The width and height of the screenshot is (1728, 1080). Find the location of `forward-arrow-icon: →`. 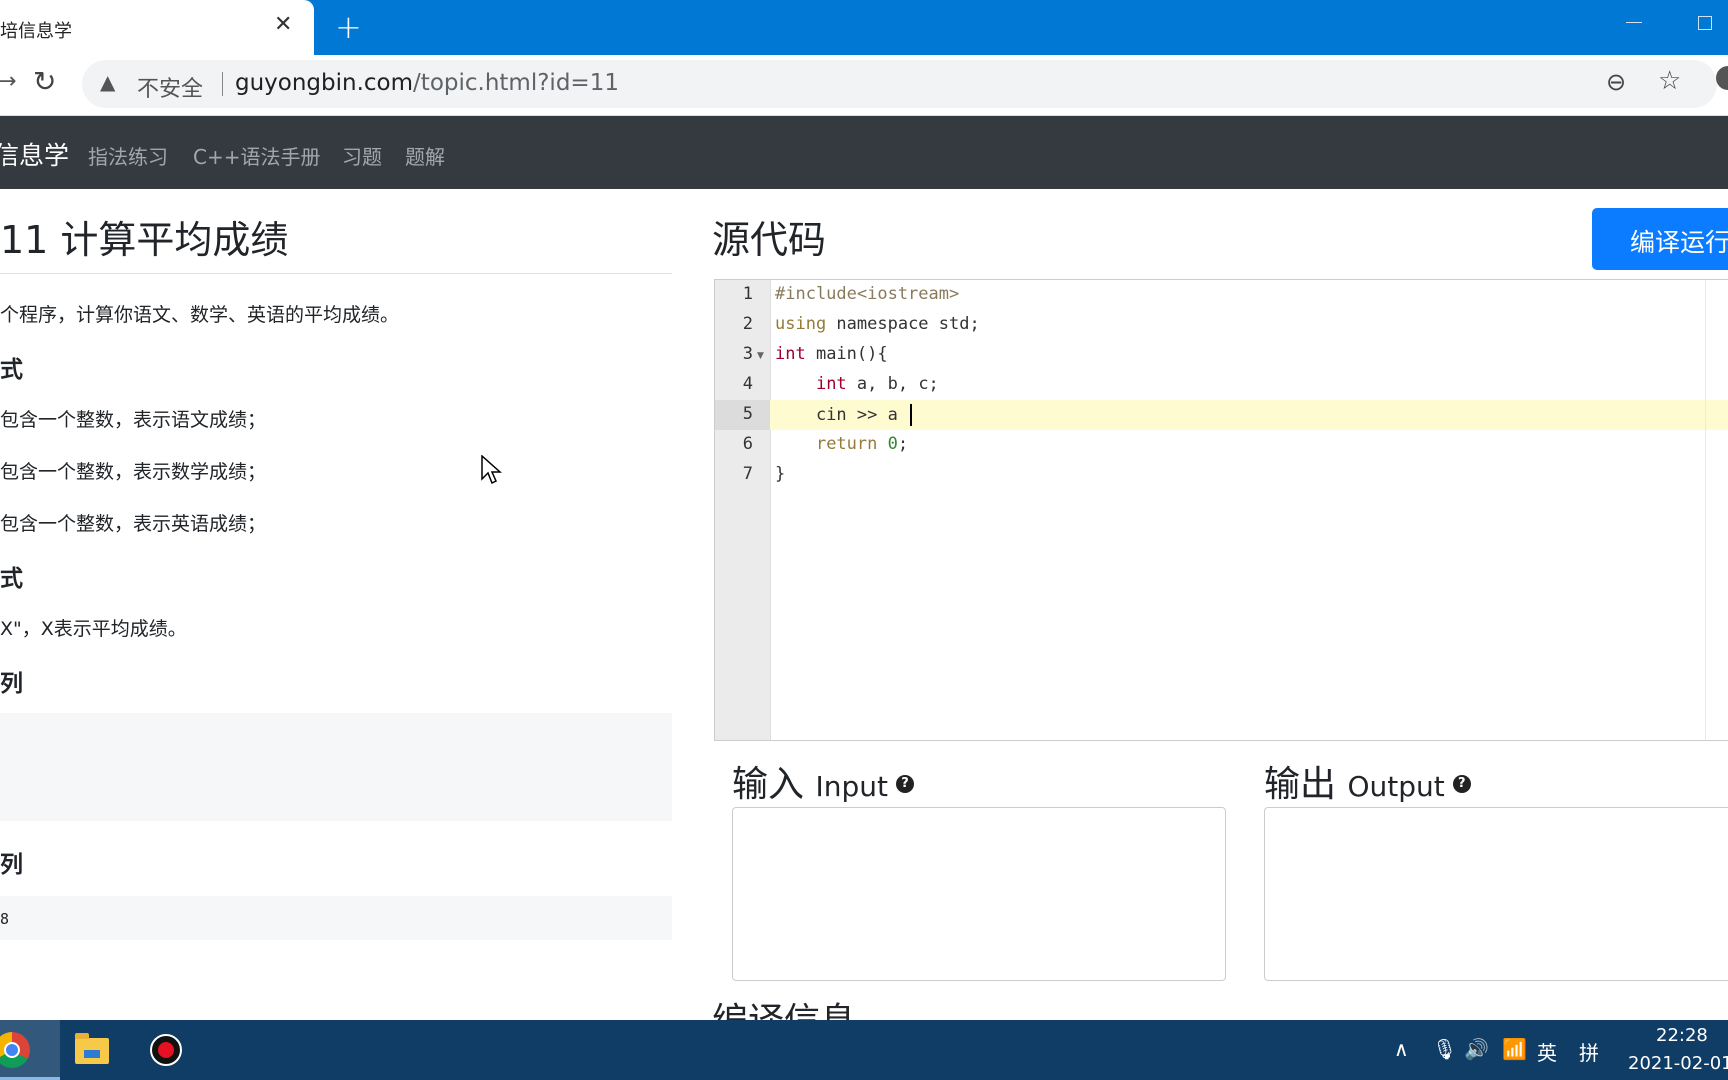

forward-arrow-icon: → is located at coordinates (8, 81).